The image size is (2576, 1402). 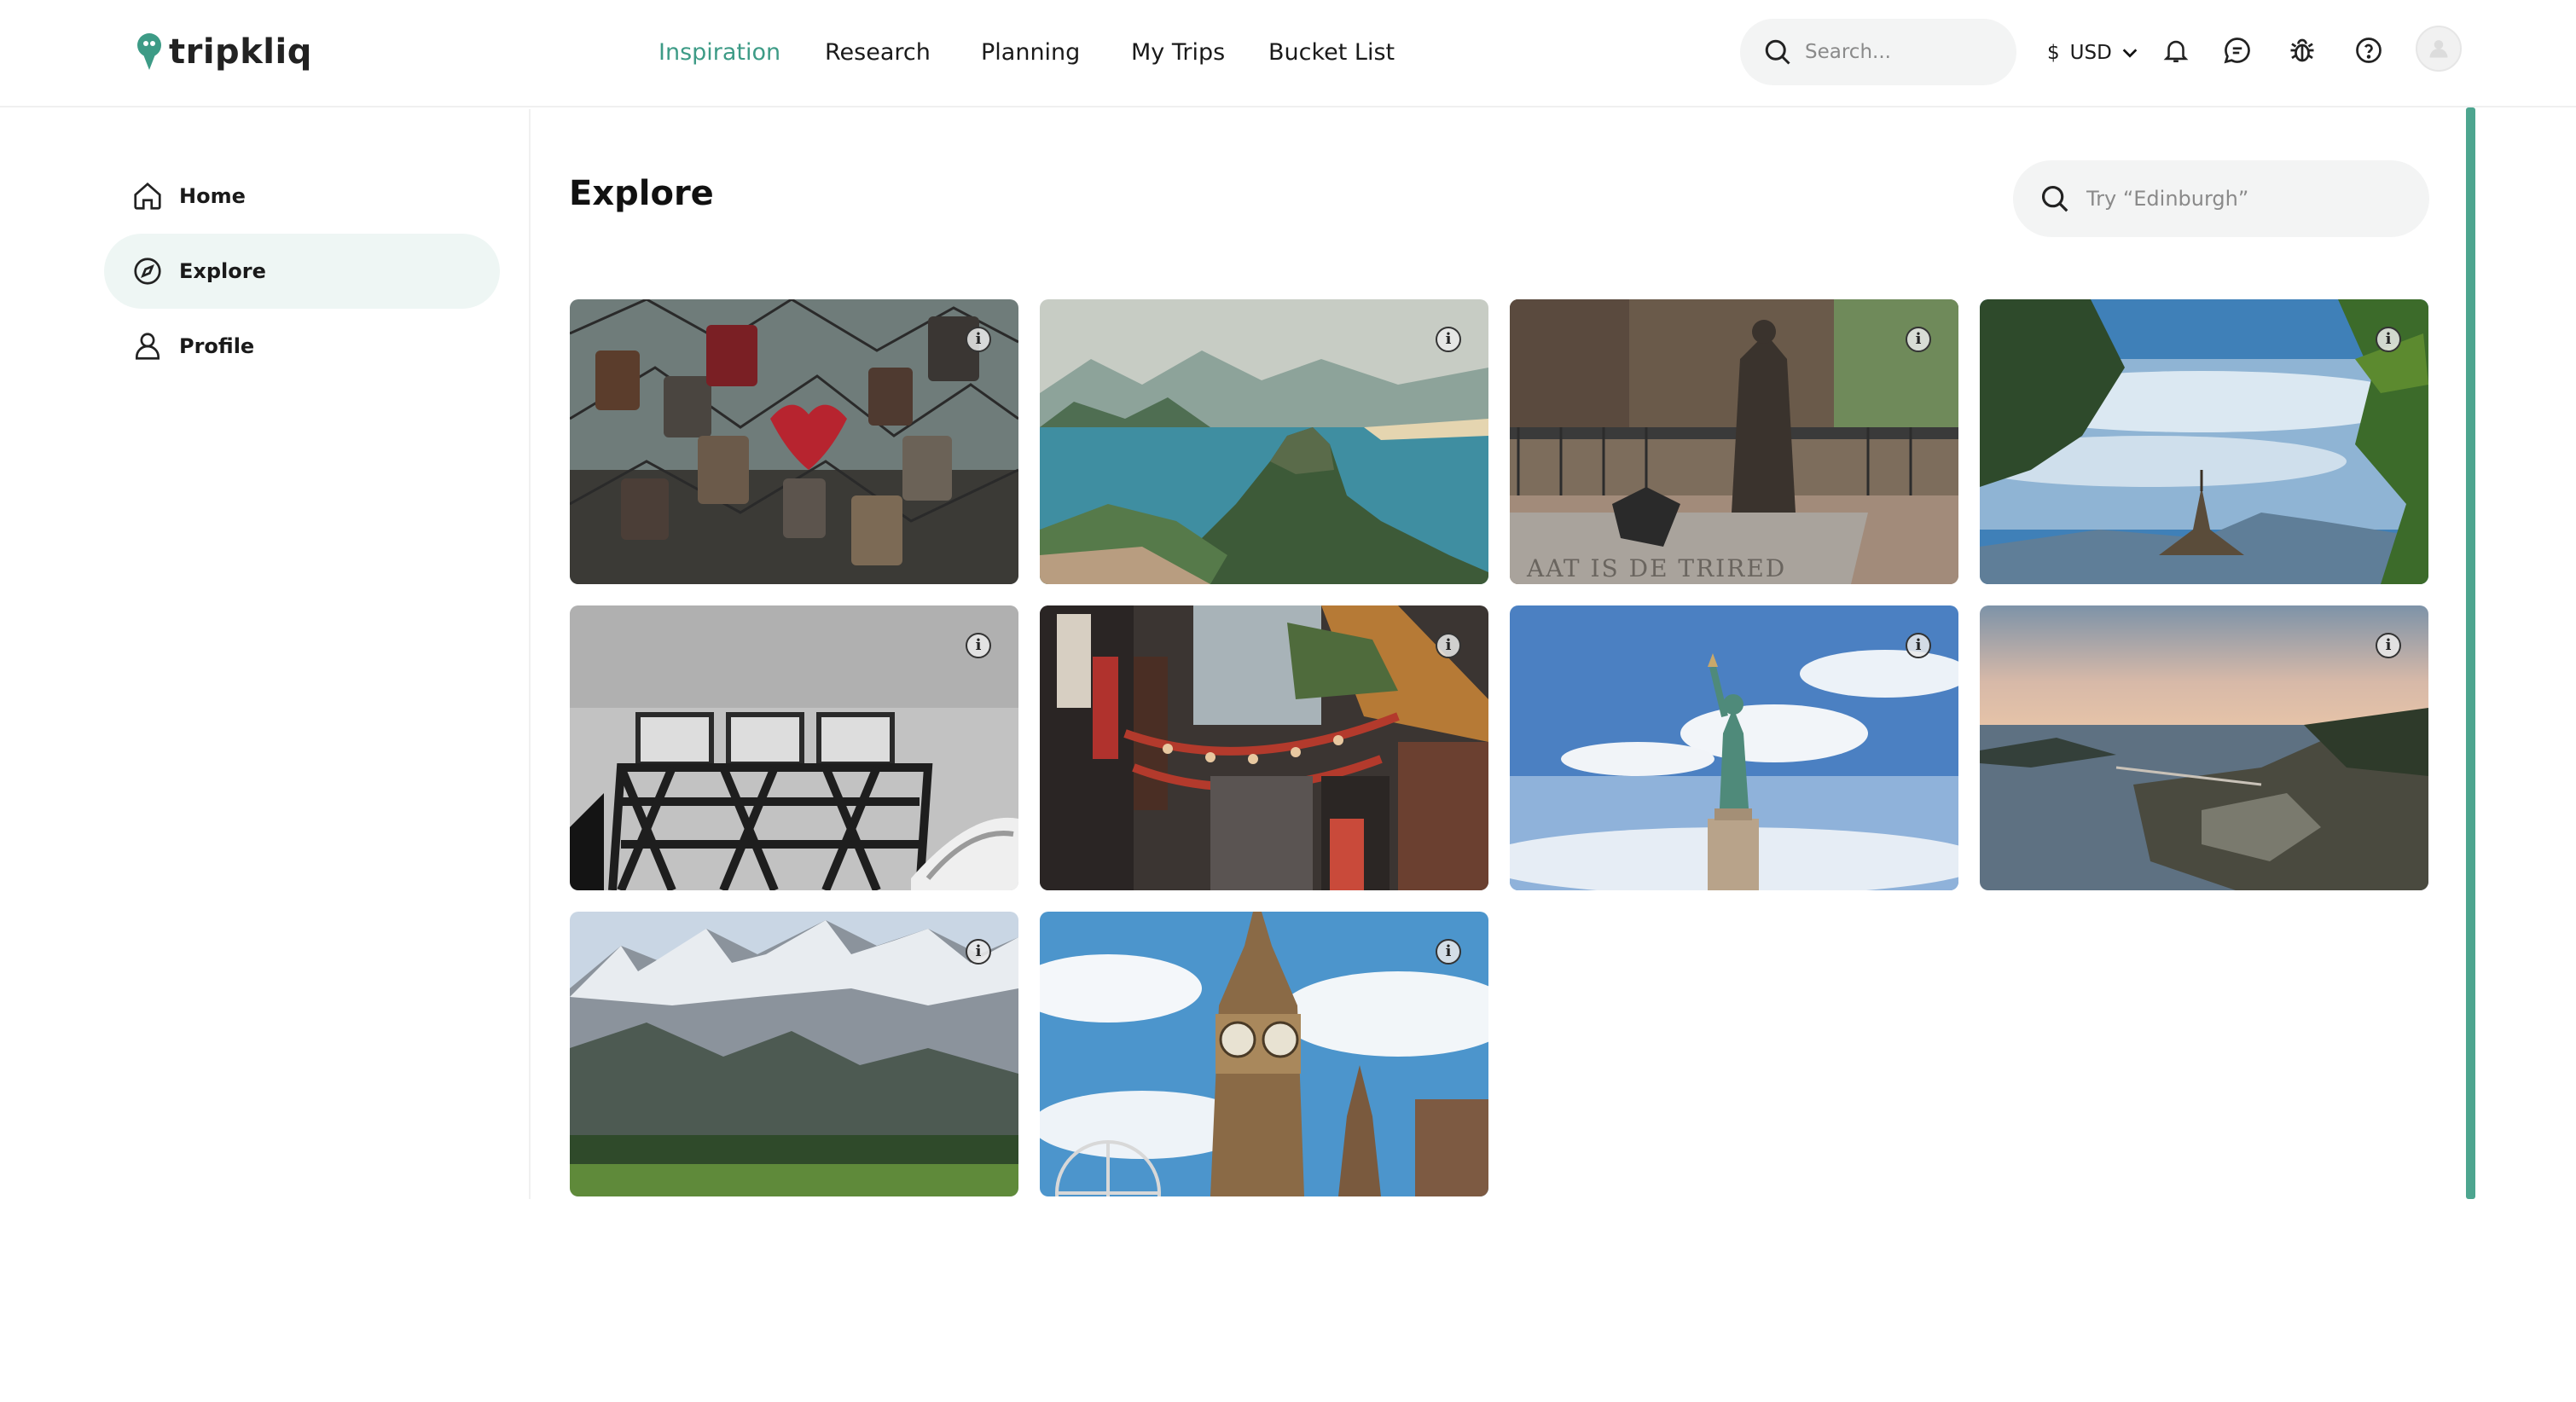 I want to click on statue-of-liberty-image, so click(x=1734, y=747).